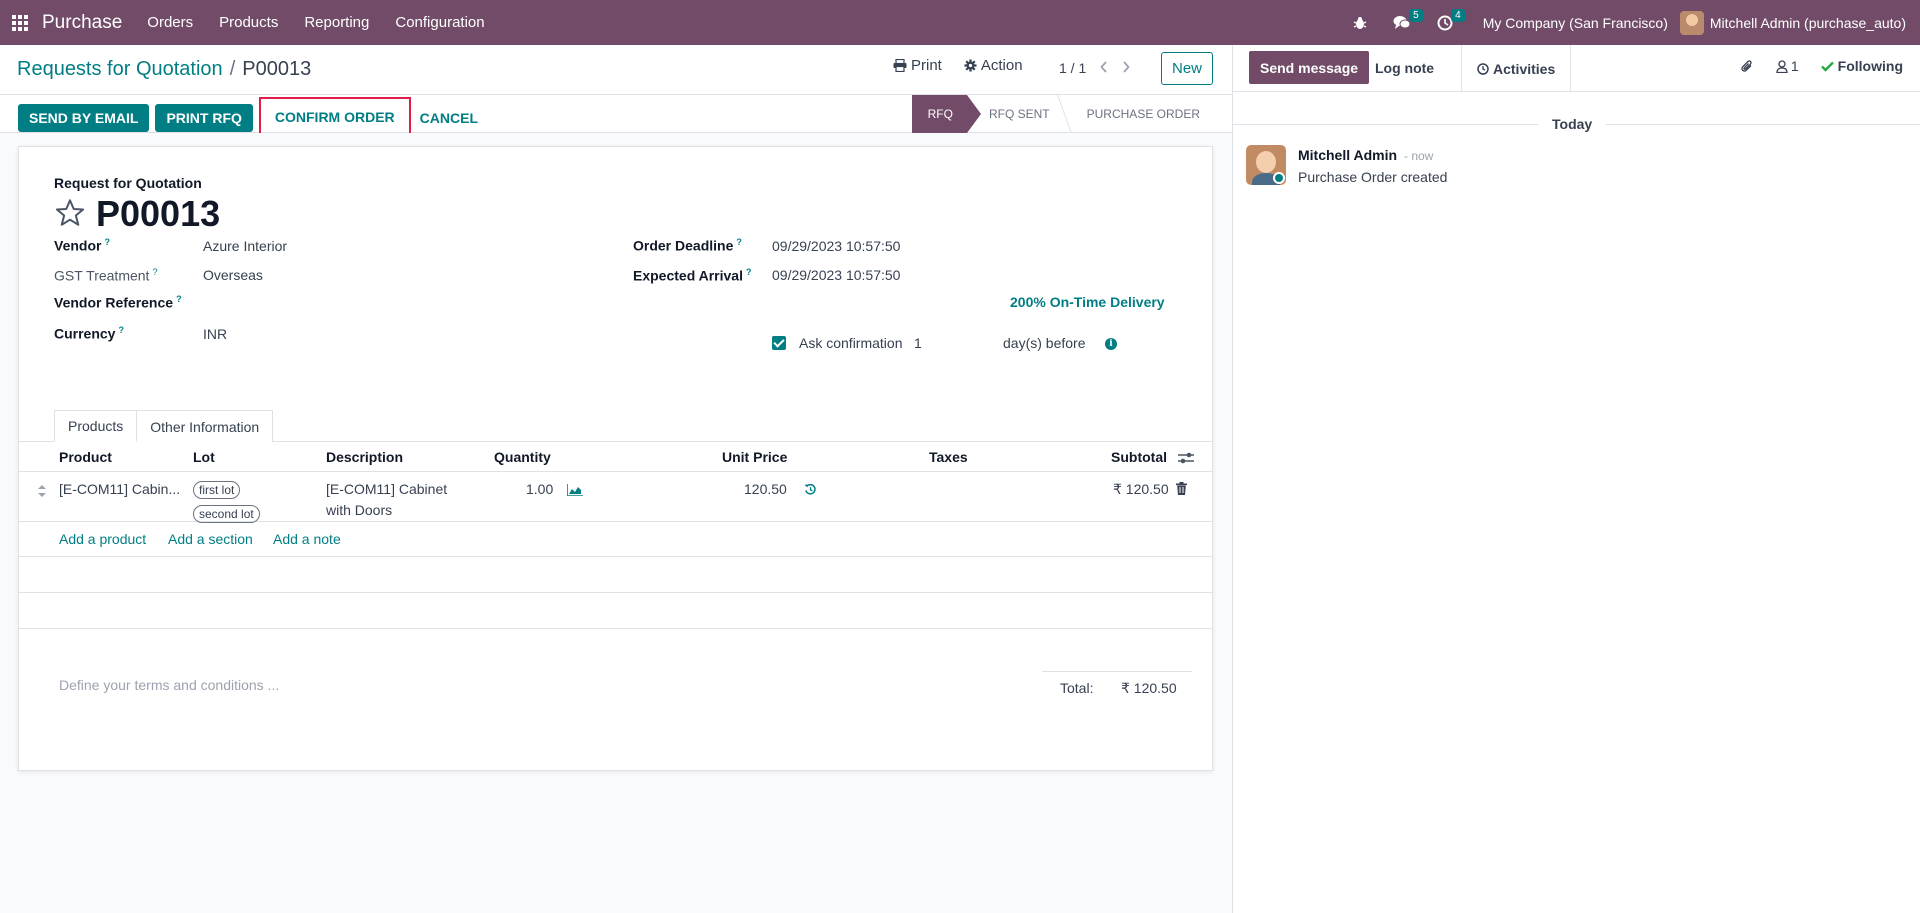 This screenshot has width=1920, height=913. Describe the element at coordinates (574, 491) in the screenshot. I see `forecast-chart-icon` at that location.